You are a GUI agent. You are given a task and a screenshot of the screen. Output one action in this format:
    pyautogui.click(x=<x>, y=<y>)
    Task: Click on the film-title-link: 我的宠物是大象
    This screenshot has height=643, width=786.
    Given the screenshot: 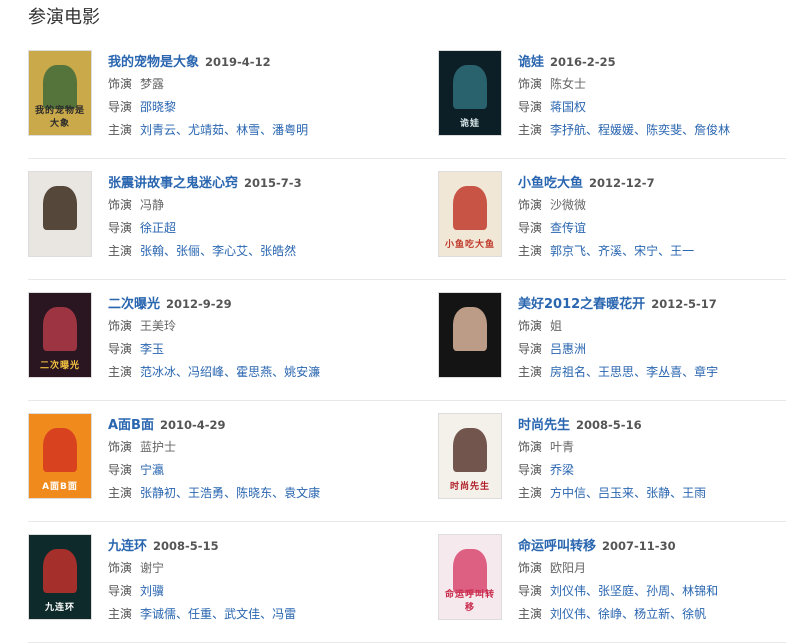 What is the action you would take?
    pyautogui.click(x=153, y=62)
    